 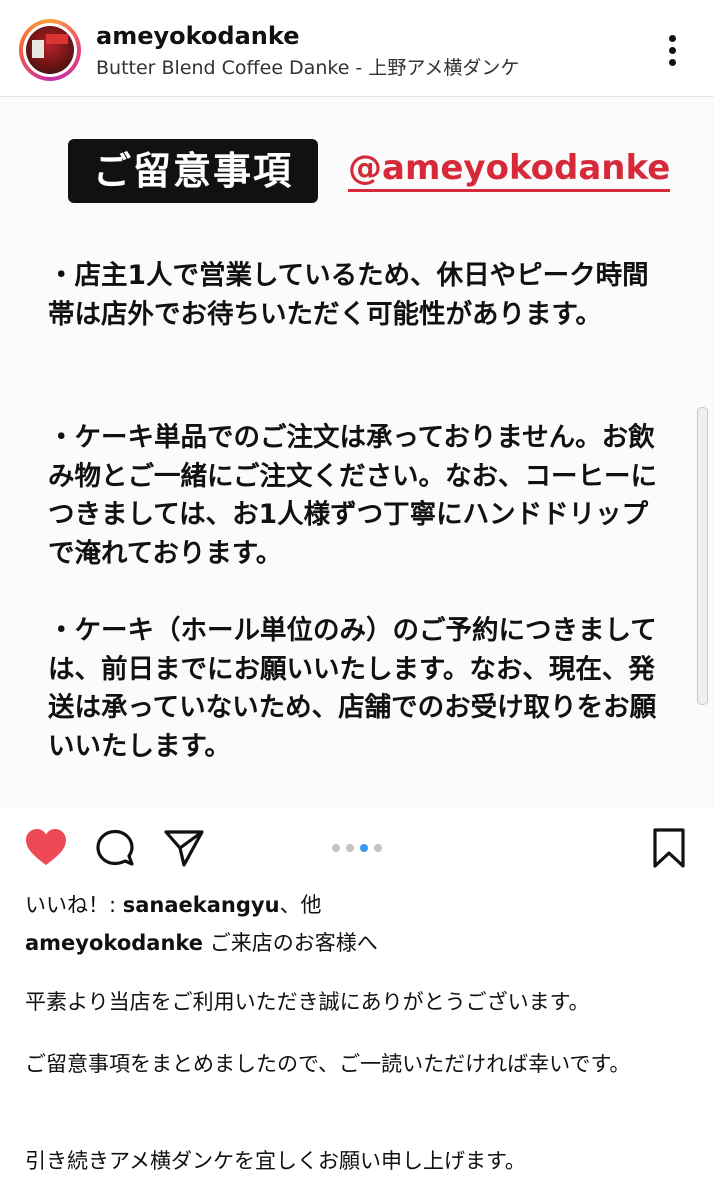 I want to click on carousel-dot-active, so click(x=364, y=848).